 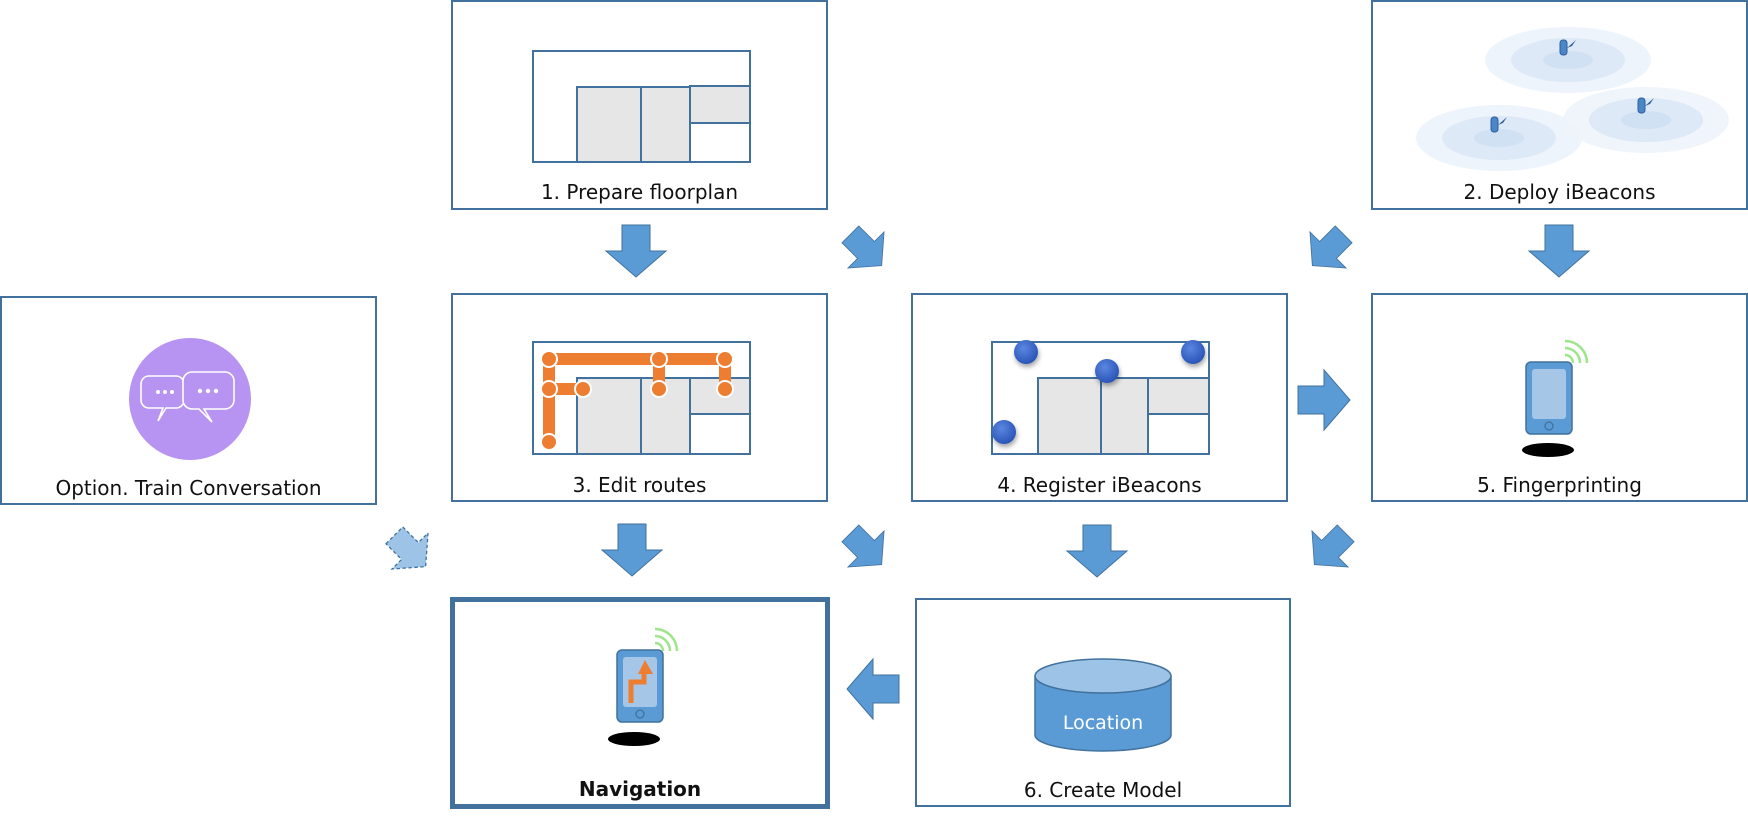 What do you see at coordinates (410, 551) in the screenshot?
I see `arrow-optional-icon` at bounding box center [410, 551].